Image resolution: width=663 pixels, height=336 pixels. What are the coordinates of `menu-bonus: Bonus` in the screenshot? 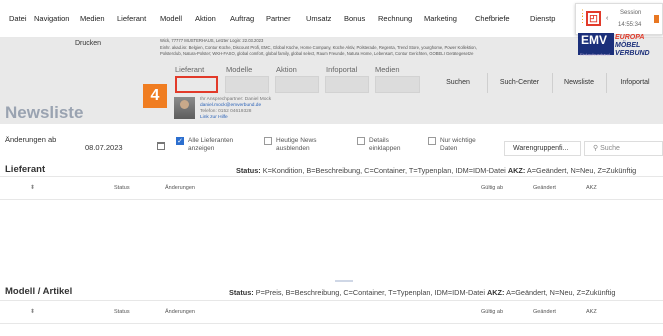 It's located at (354, 18).